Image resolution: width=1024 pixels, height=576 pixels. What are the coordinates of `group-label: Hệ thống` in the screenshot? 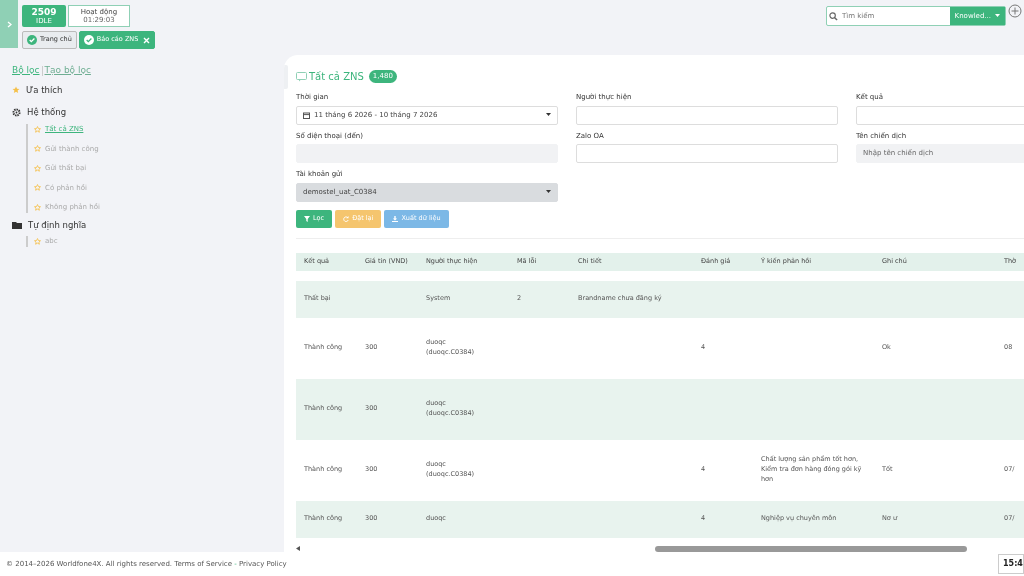 It's located at (47, 112).